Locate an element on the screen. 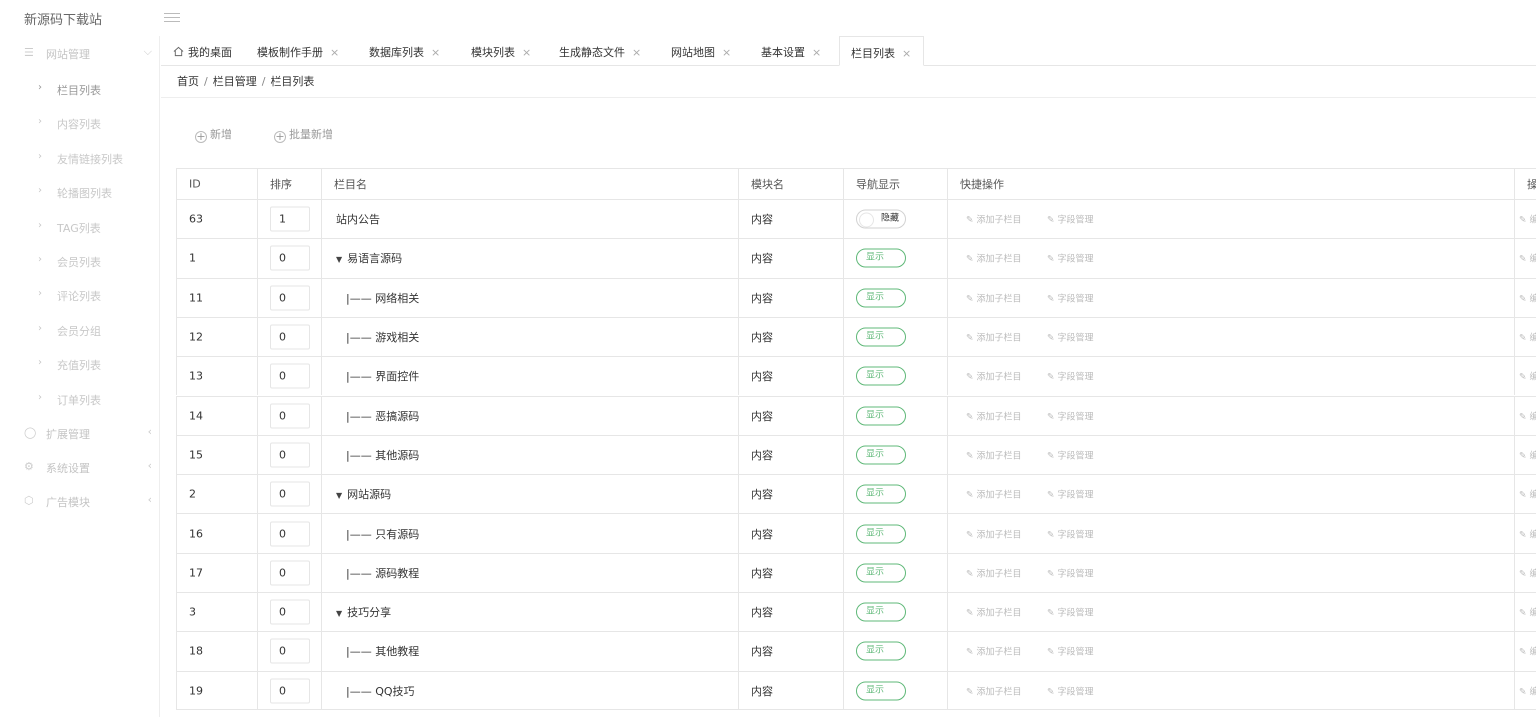  tab-6: 网站地图 × is located at coordinates (701, 51).